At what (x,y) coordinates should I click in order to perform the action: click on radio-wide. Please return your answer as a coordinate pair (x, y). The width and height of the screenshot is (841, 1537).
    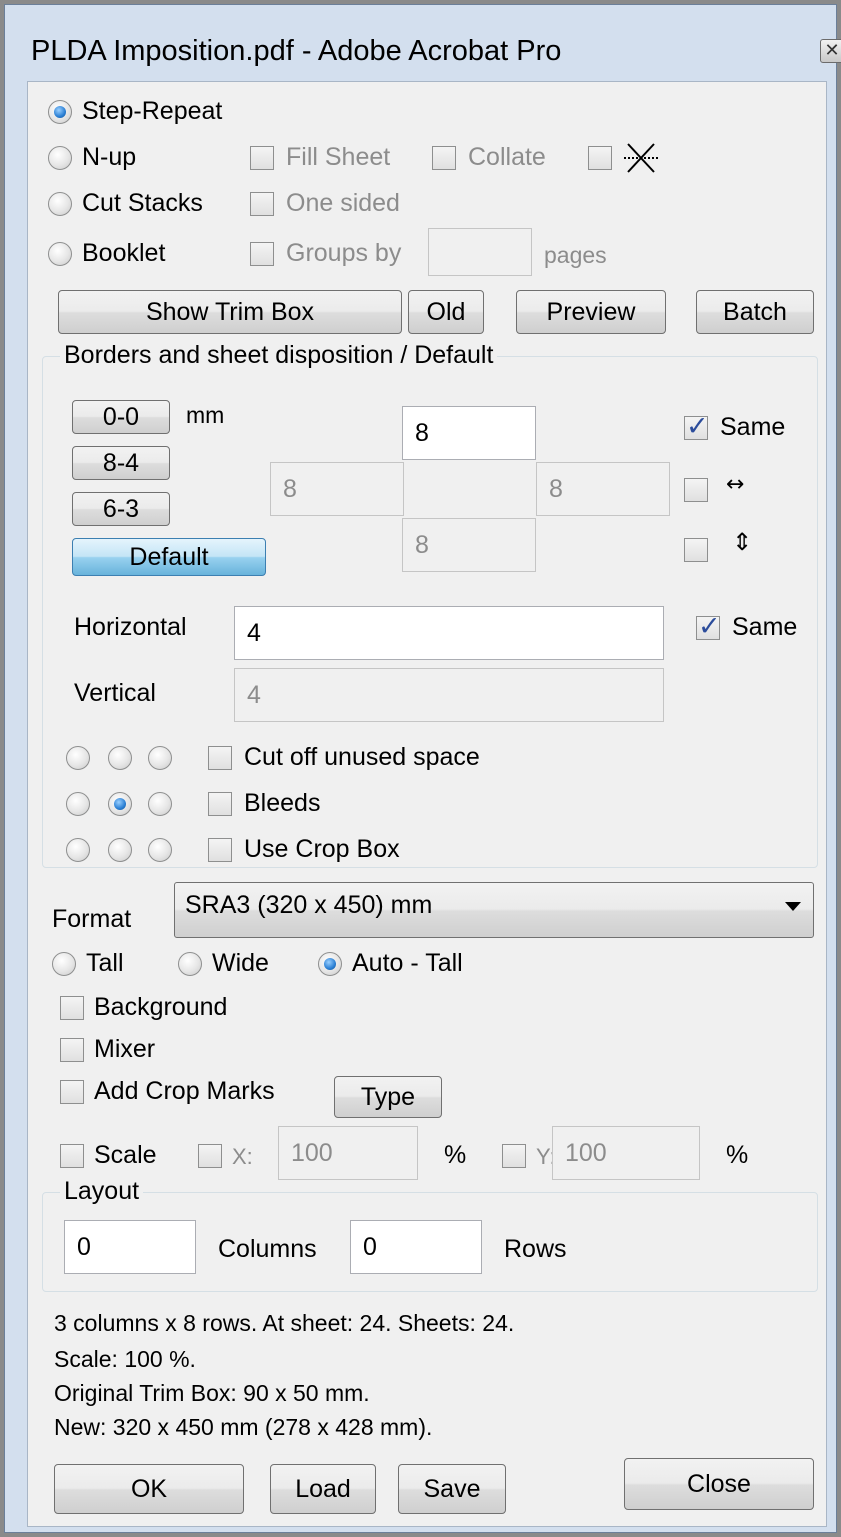
    Looking at the image, I should click on (190, 964).